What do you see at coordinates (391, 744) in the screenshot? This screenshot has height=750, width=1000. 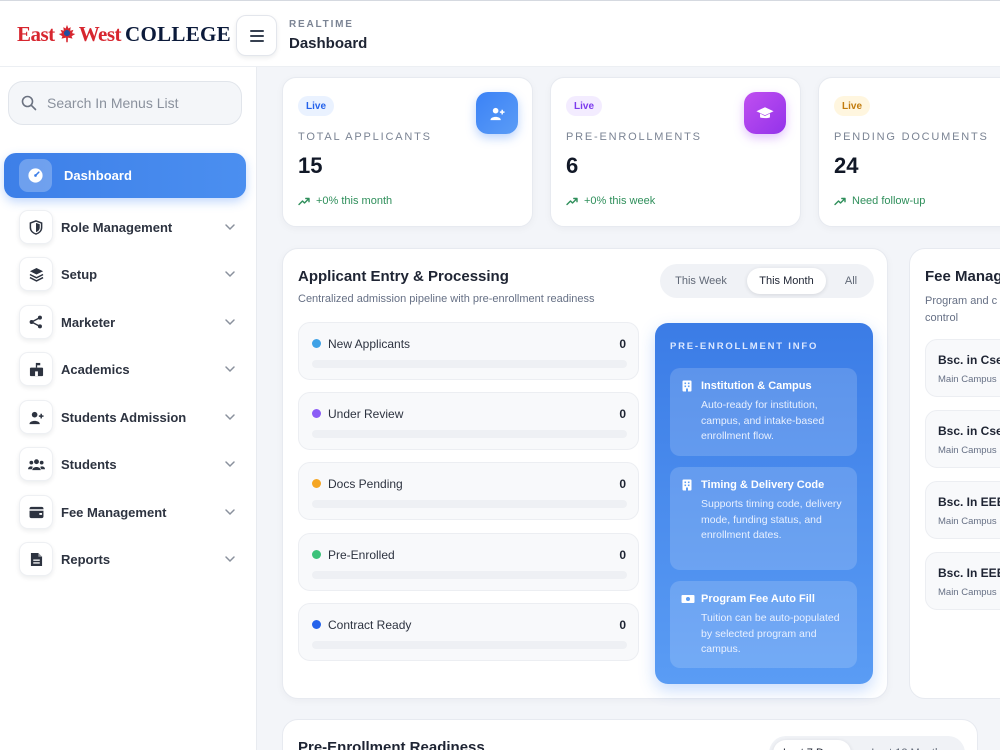 I see `panel-title: Pre-Enrollment Readiness` at bounding box center [391, 744].